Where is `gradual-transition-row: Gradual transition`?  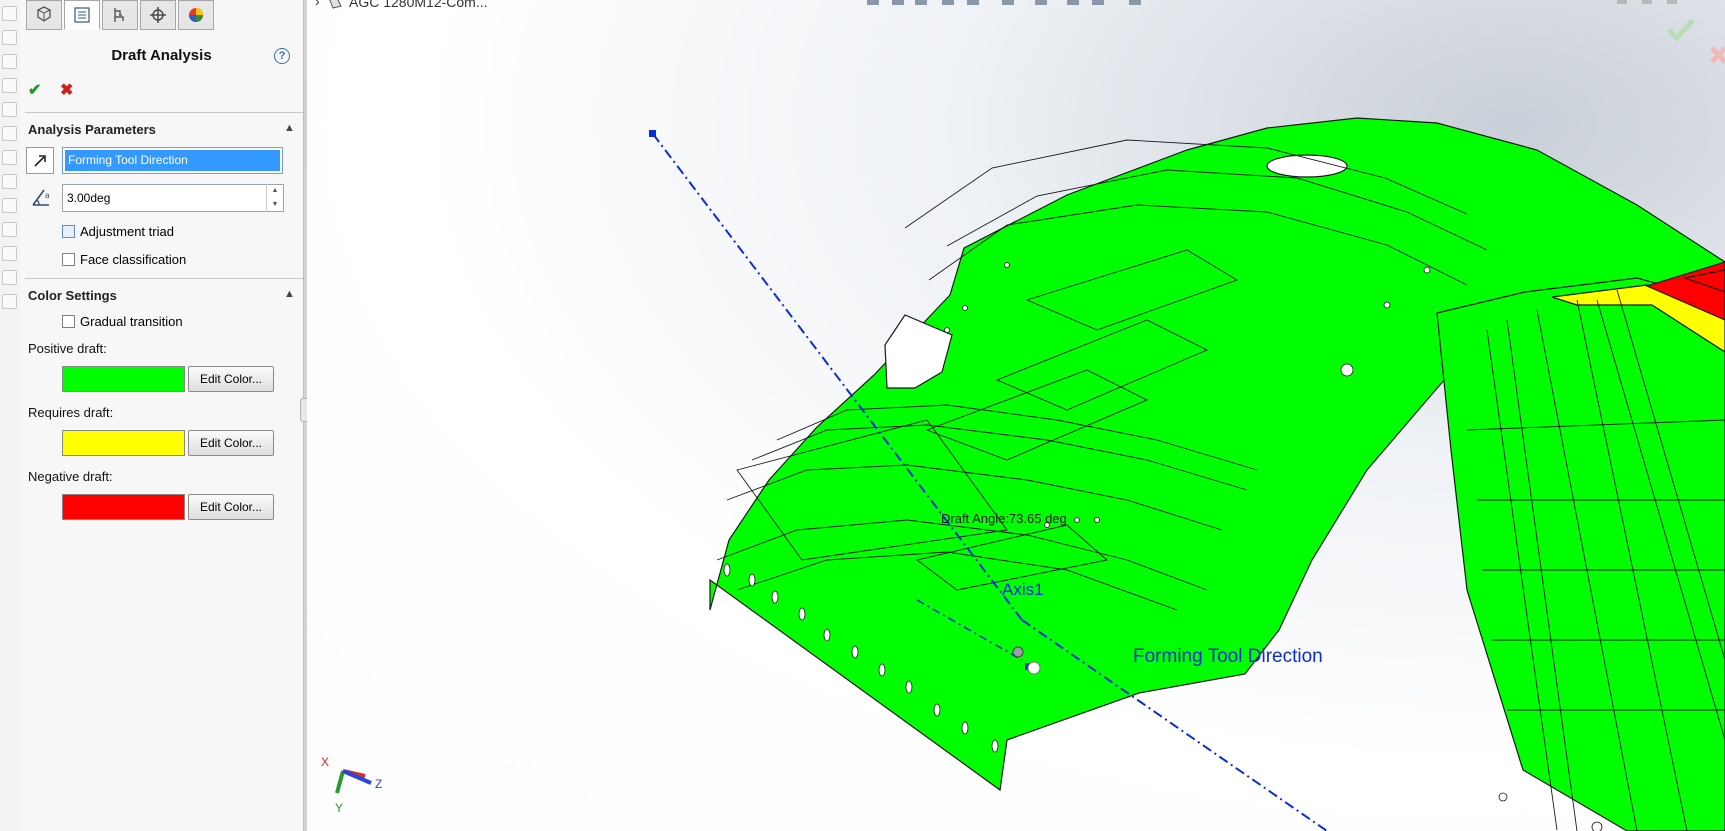
gradual-transition-row: Gradual transition is located at coordinates (122, 321).